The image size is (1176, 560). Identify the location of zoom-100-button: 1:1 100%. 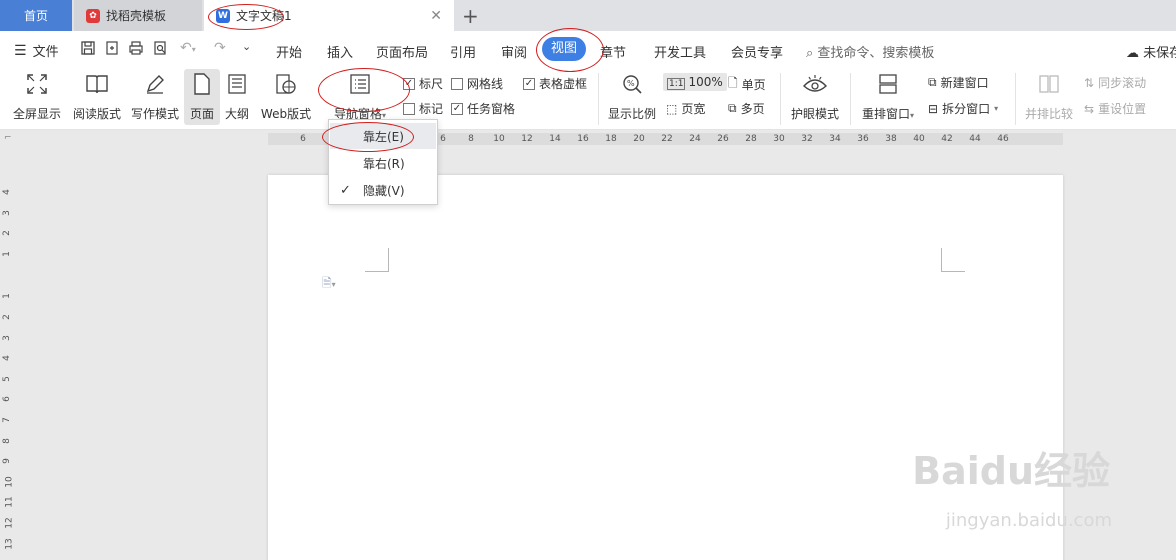
(695, 82).